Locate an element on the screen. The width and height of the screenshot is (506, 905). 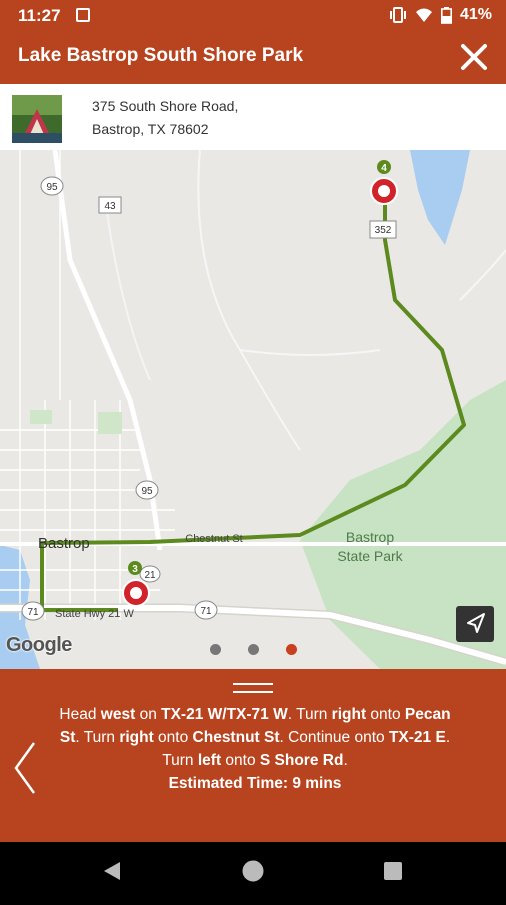
status-right: 41% is located at coordinates (440, 15).